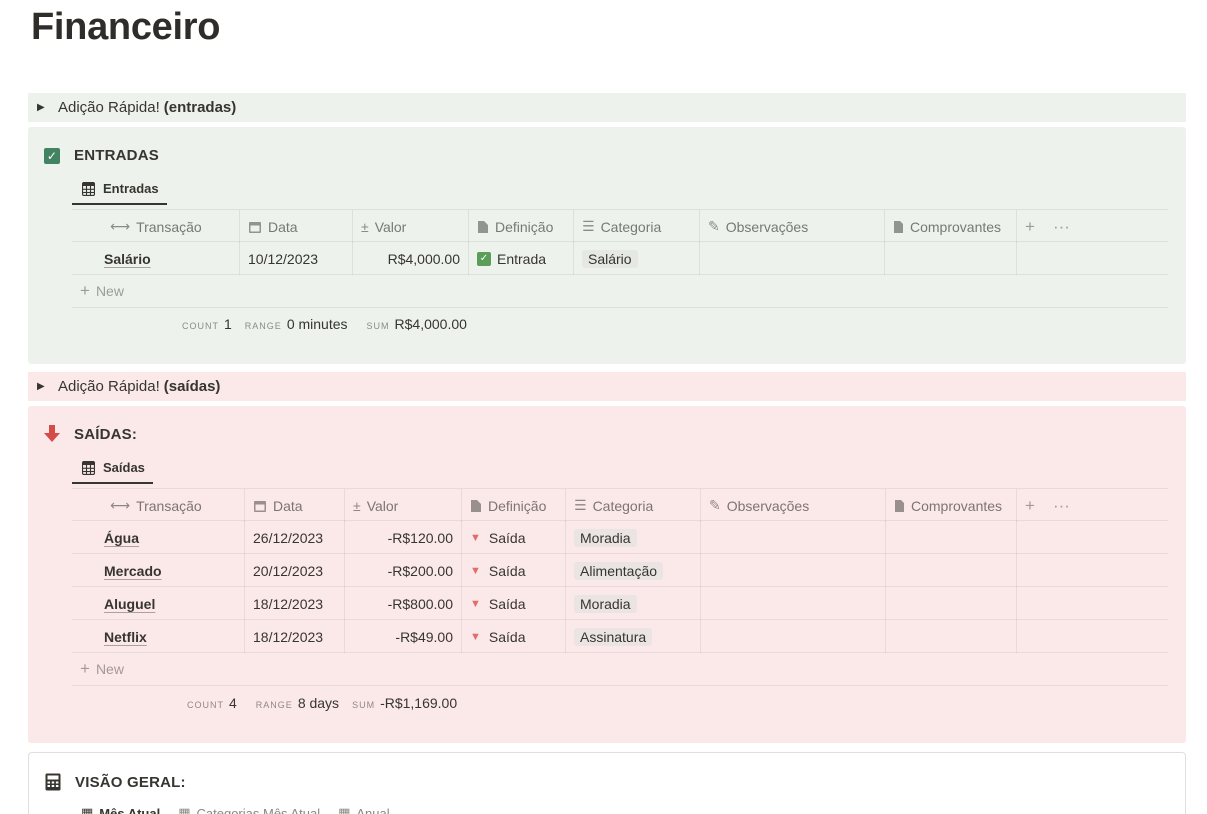 This screenshot has width=1207, height=814. I want to click on table-row: Água 26/12/2023 -R$120.00 ▼ Saída Moradia, so click(620, 537).